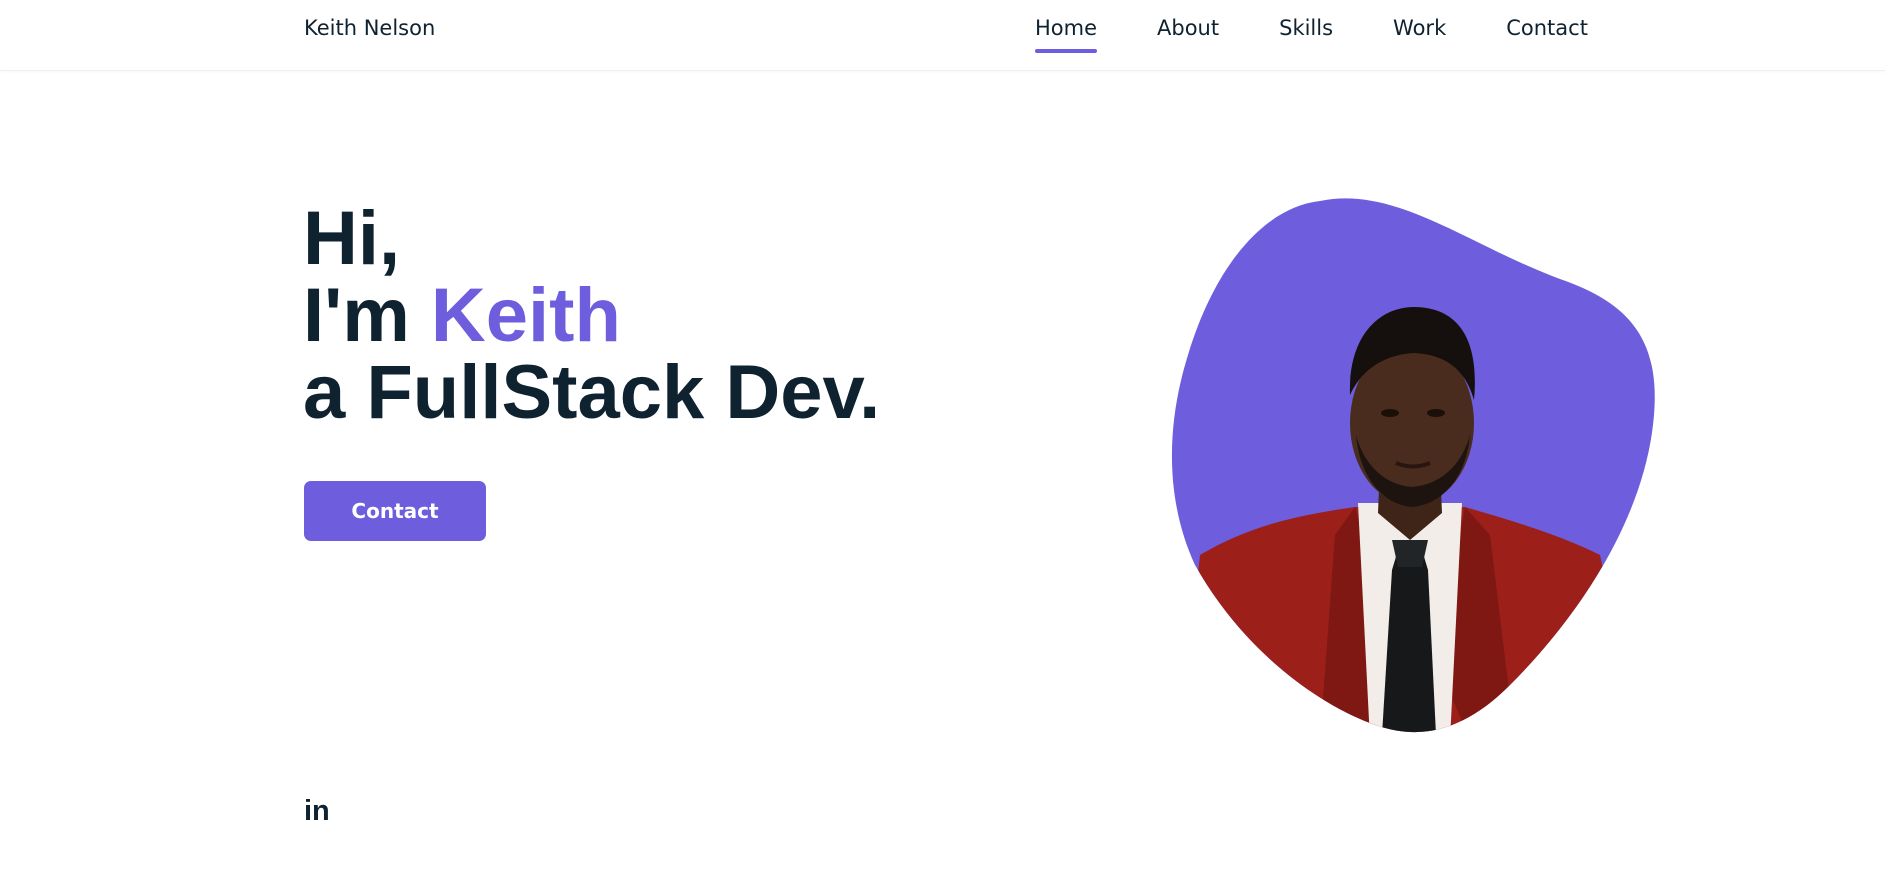  Describe the element at coordinates (1419, 28) in the screenshot. I see `nav-item-work: Work` at that location.